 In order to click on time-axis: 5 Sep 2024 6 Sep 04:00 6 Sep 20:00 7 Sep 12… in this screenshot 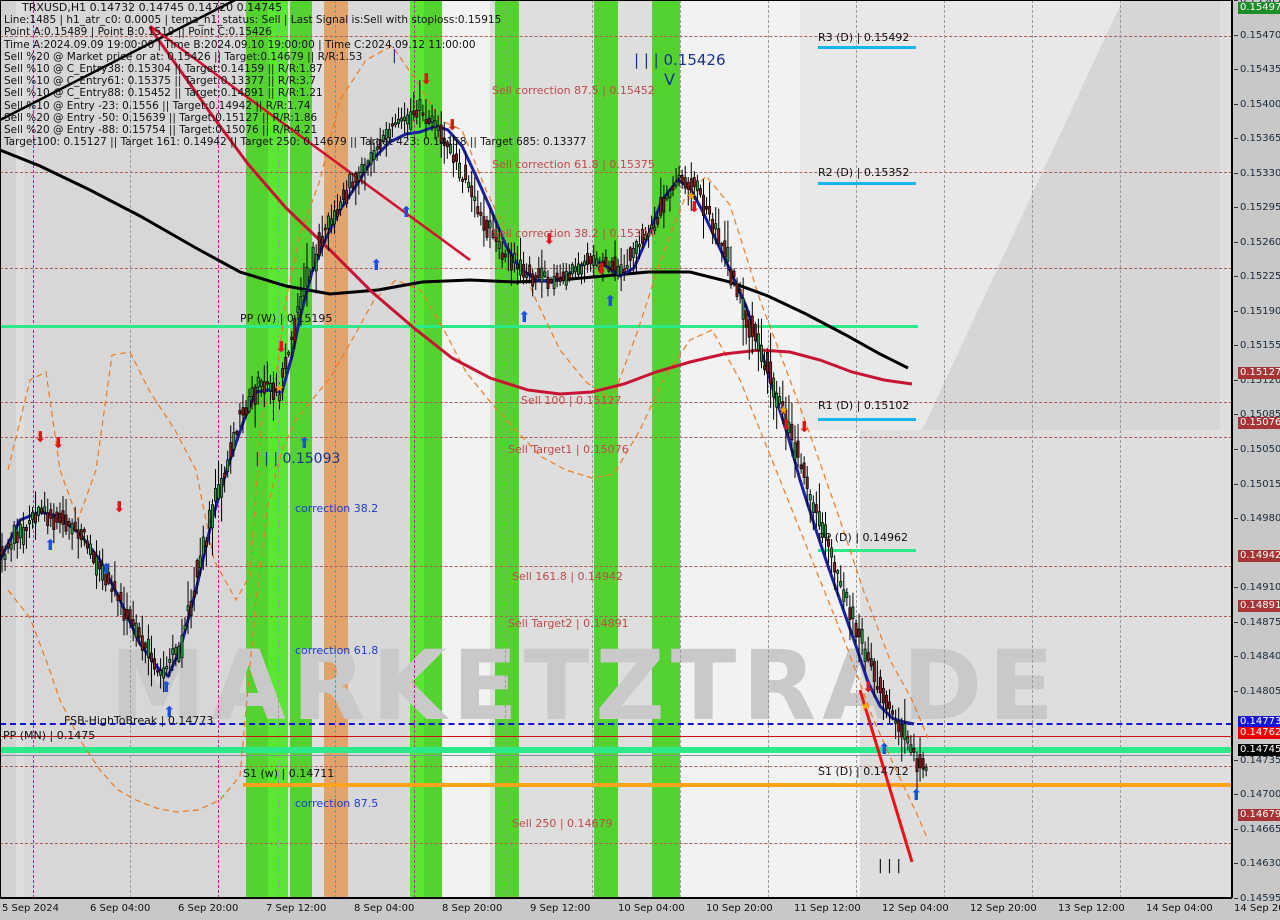, I will do `click(640, 909)`.